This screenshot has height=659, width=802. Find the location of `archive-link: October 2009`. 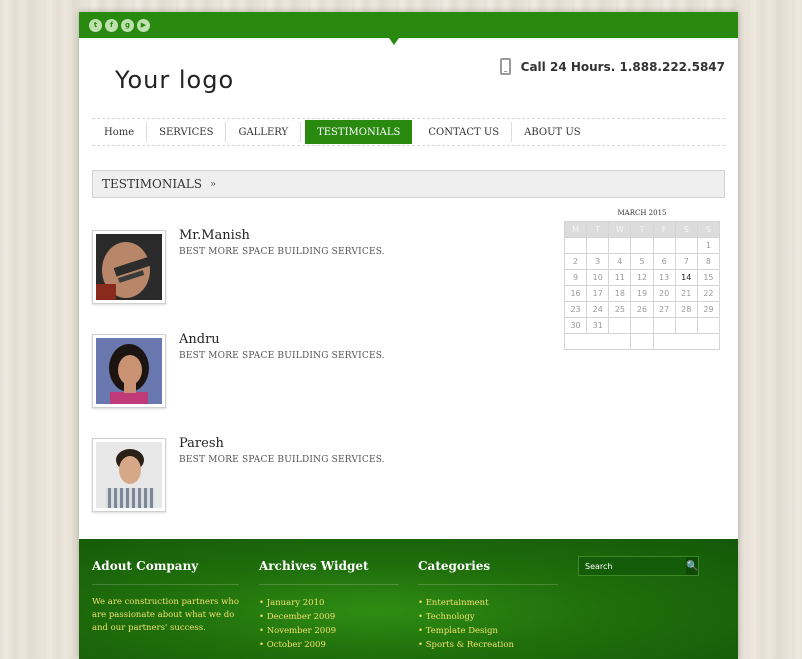

archive-link: October 2009 is located at coordinates (329, 645).